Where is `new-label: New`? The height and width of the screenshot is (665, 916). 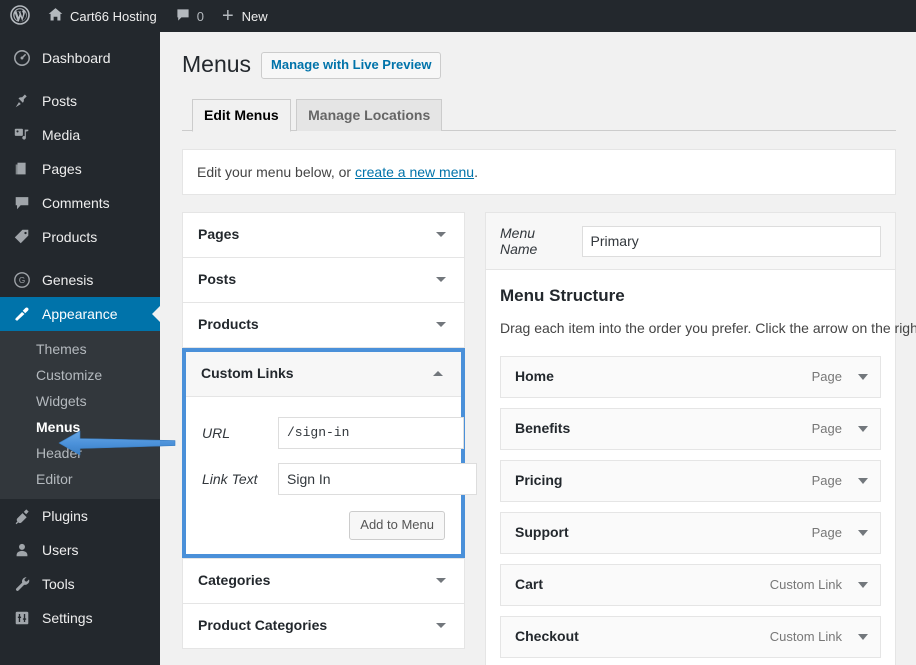
new-label: New is located at coordinates (254, 16).